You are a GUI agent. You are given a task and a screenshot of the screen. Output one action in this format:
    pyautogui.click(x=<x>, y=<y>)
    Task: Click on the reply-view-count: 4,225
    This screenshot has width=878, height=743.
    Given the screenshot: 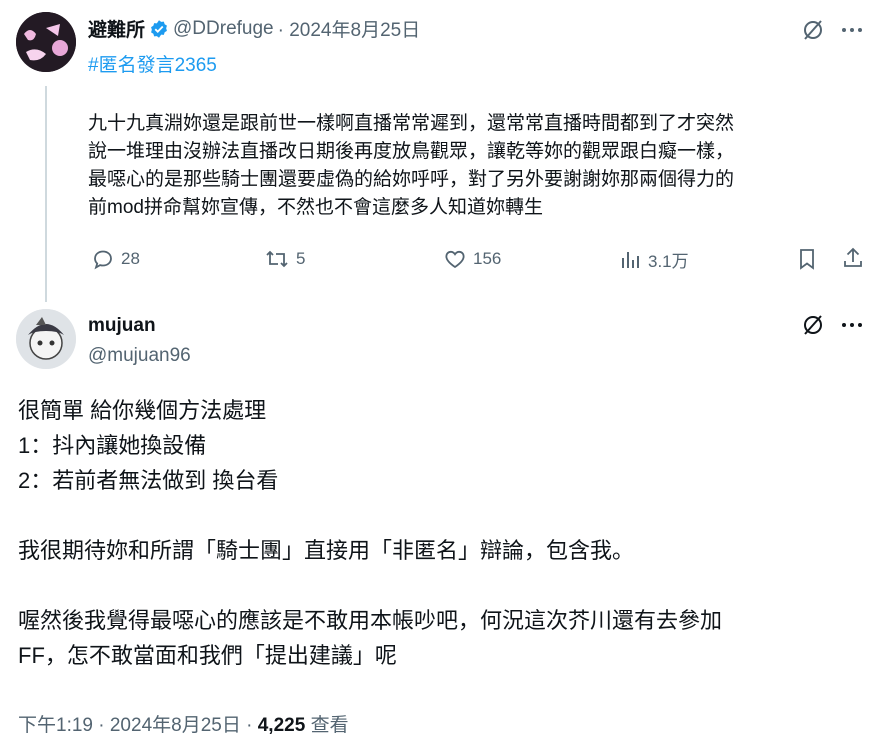 What is the action you would take?
    pyautogui.click(x=281, y=725)
    